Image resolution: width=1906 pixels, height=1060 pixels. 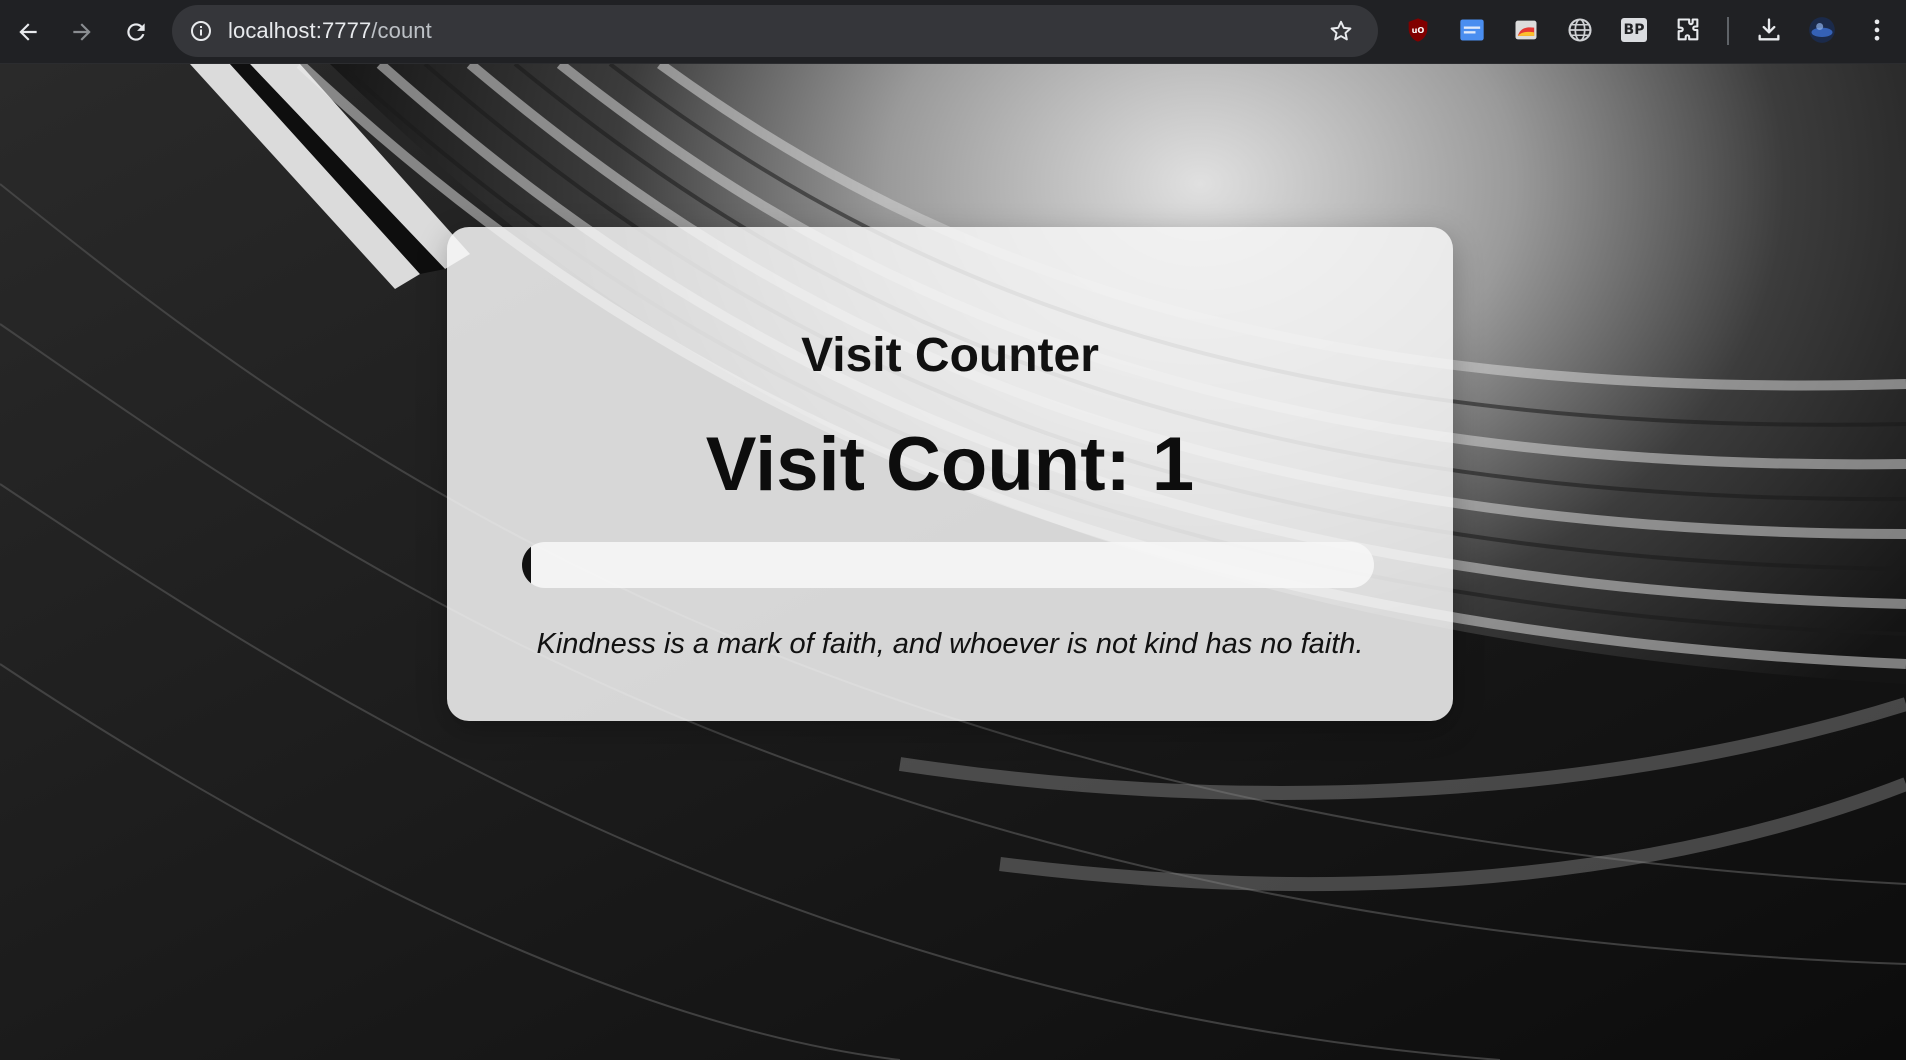 I want to click on progress-bar, so click(x=948, y=565).